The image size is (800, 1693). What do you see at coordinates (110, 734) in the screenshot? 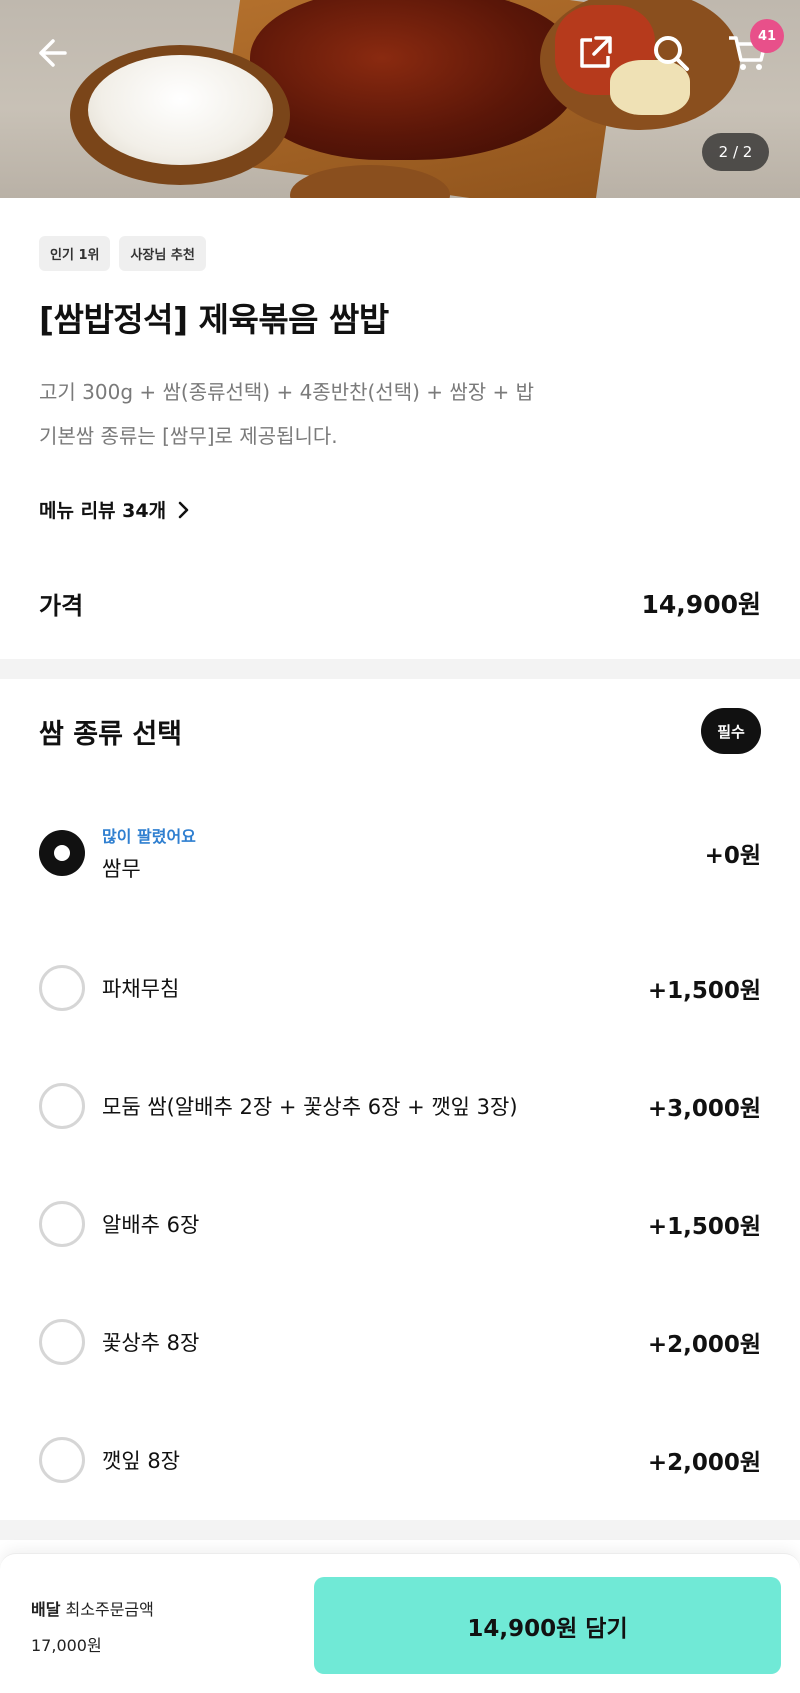
I see `option-group-title: 쌈 종류 선택` at bounding box center [110, 734].